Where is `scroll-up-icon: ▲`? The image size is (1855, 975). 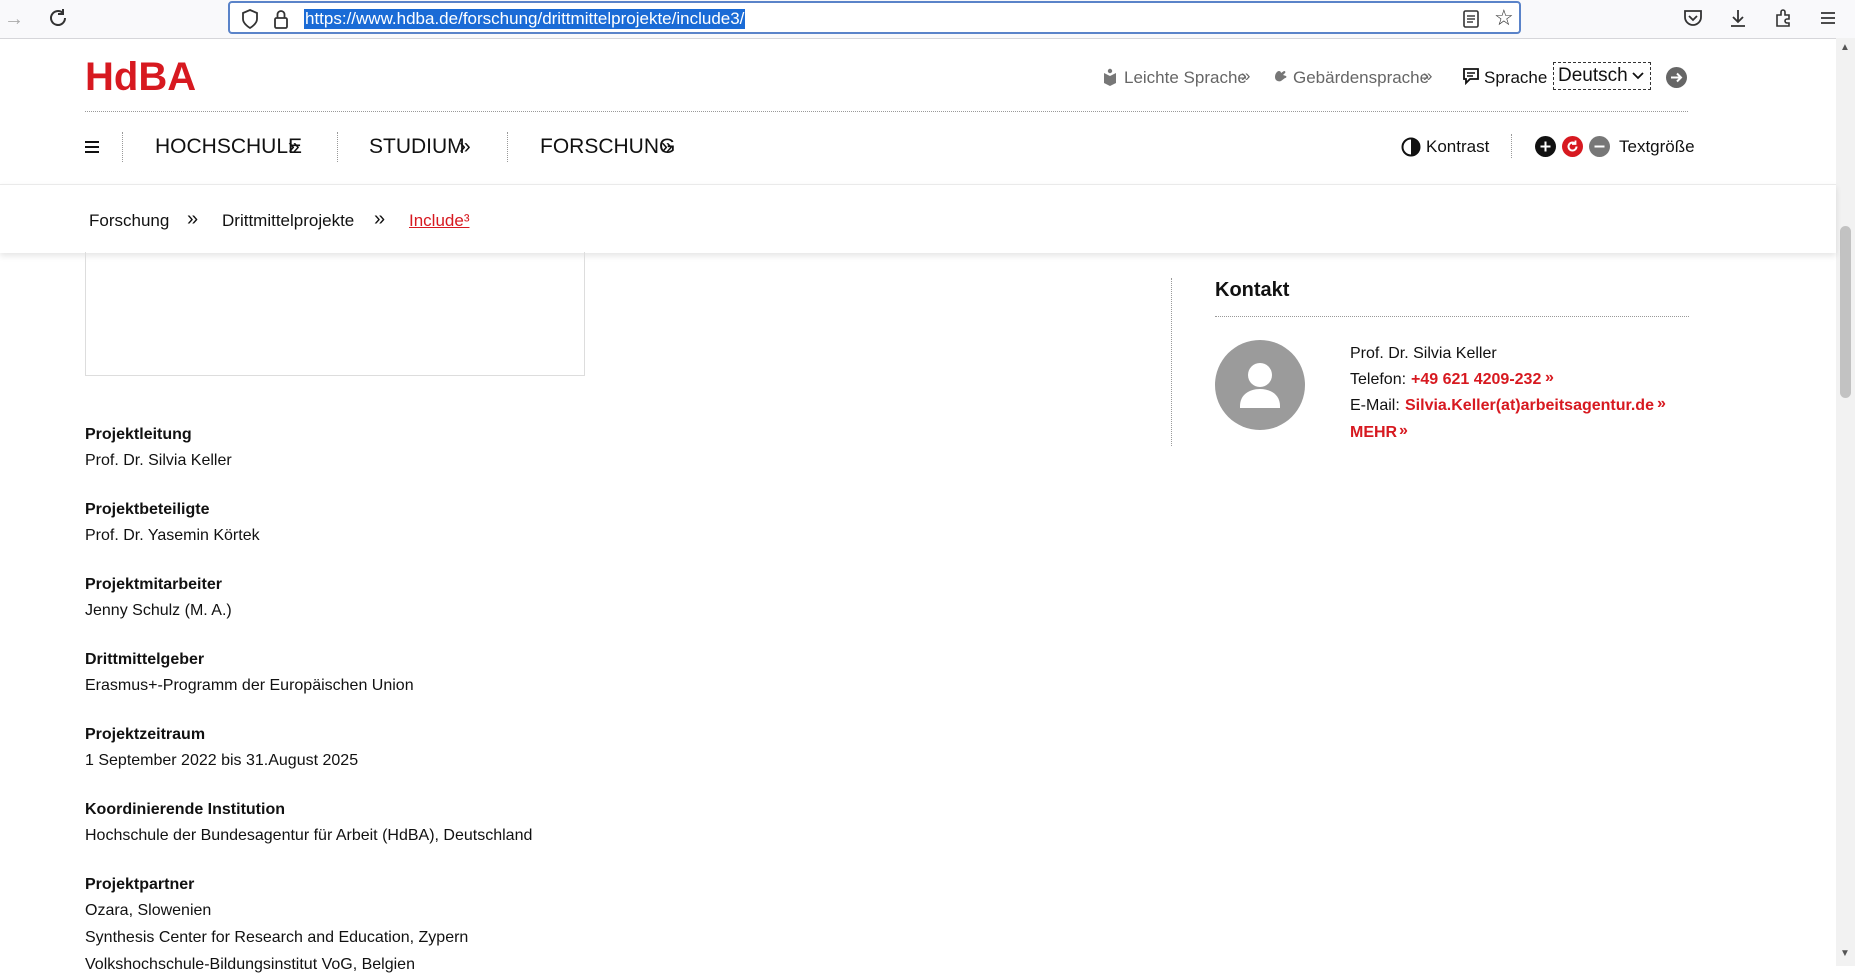
scroll-up-icon: ▲ is located at coordinates (1845, 47).